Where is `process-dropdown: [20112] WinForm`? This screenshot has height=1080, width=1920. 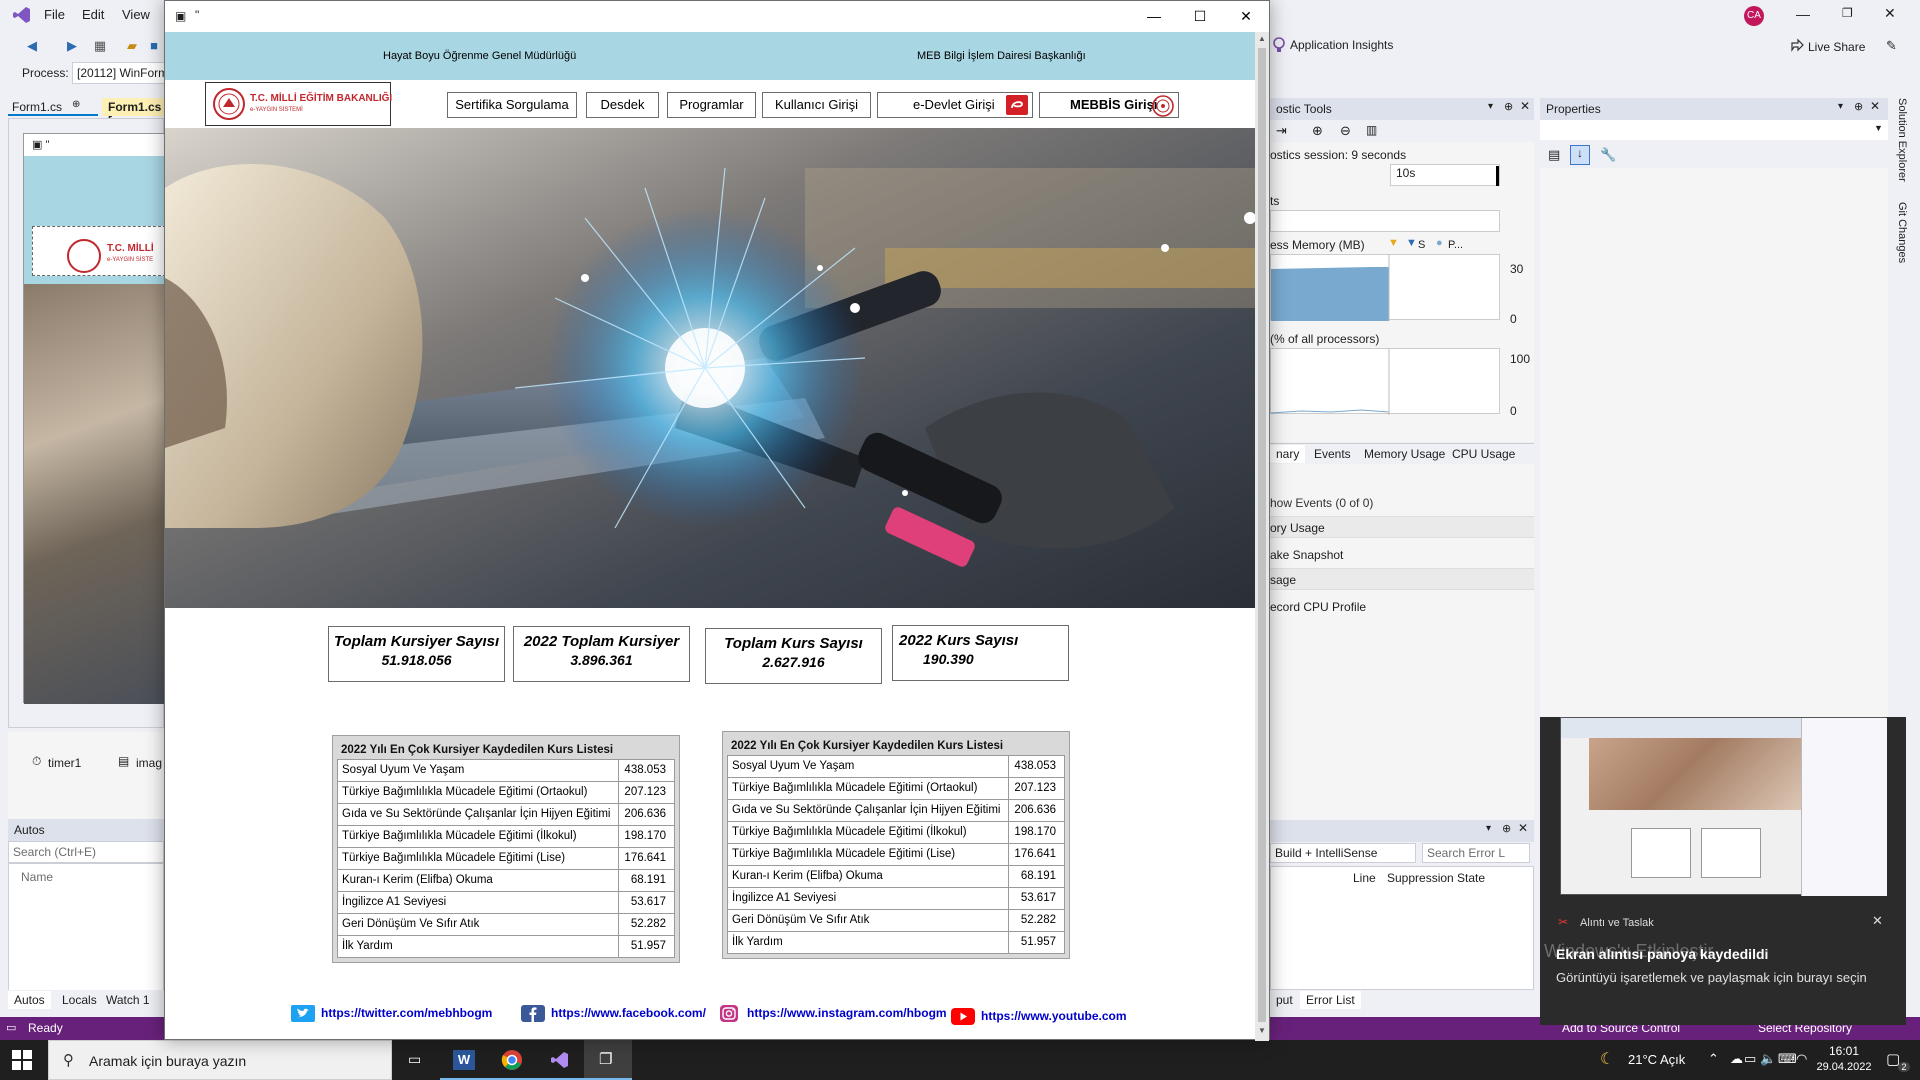
process-dropdown: [20112] WinForm is located at coordinates (122, 73).